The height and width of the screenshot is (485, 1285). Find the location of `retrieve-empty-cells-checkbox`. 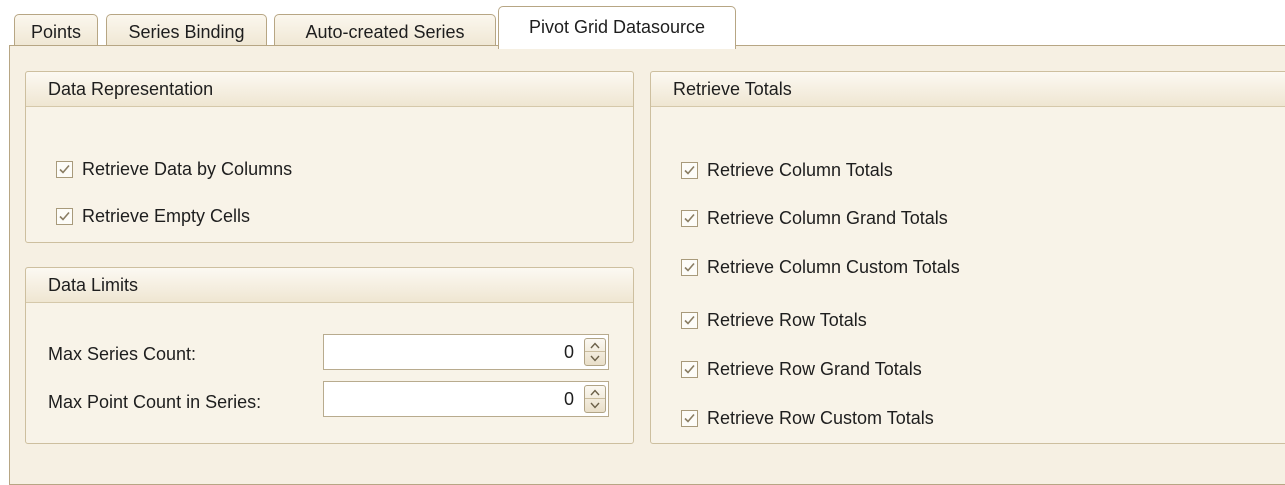

retrieve-empty-cells-checkbox is located at coordinates (64, 216).